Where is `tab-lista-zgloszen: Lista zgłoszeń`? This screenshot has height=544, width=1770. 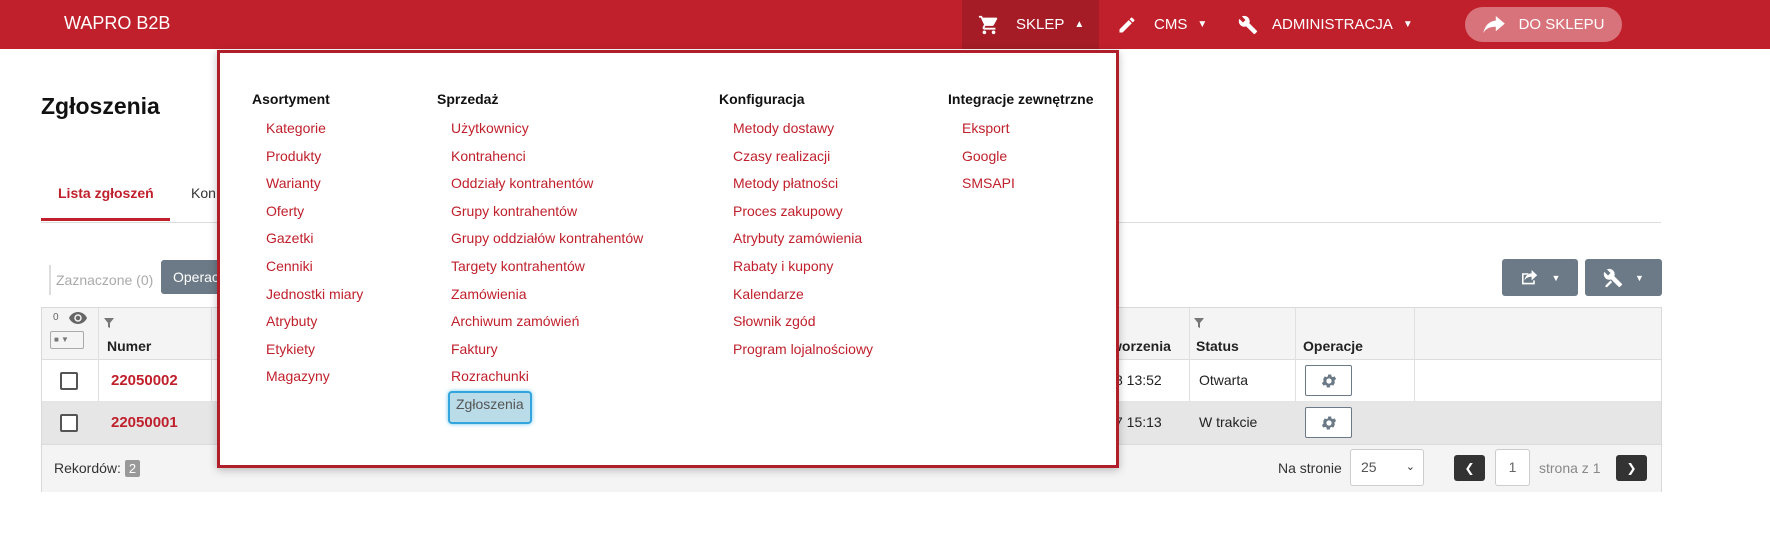
tab-lista-zgloszen: Lista zgłoszeń is located at coordinates (106, 193).